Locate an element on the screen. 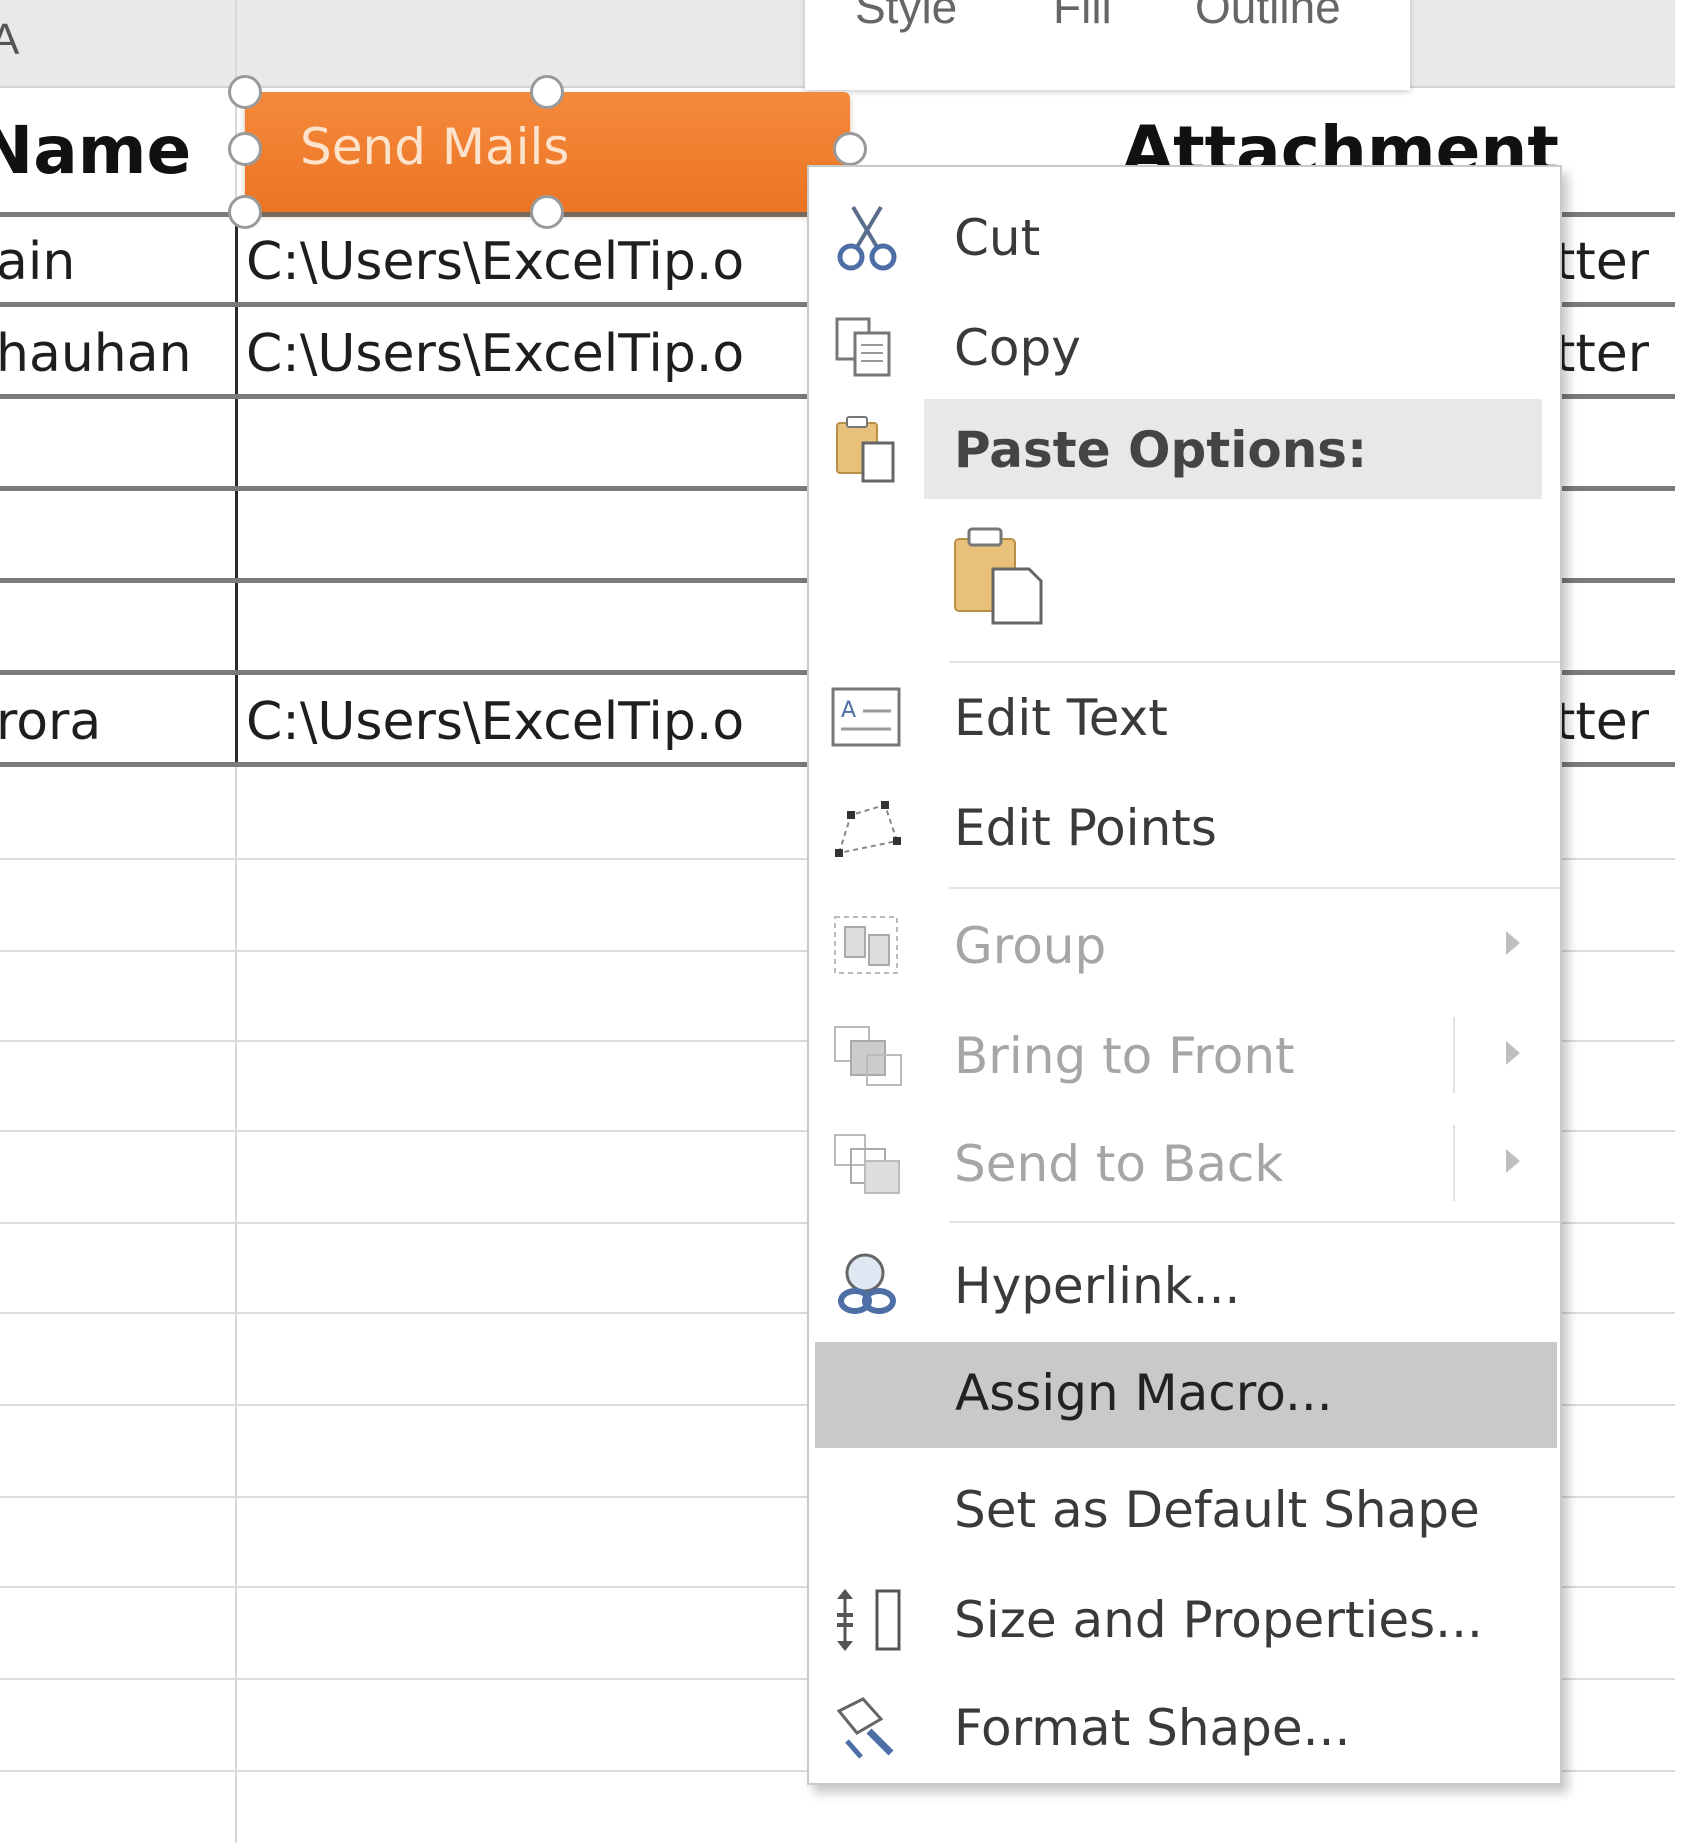 The width and height of the screenshot is (1685, 1843). paste-option-keep-source is located at coordinates (1184, 579).